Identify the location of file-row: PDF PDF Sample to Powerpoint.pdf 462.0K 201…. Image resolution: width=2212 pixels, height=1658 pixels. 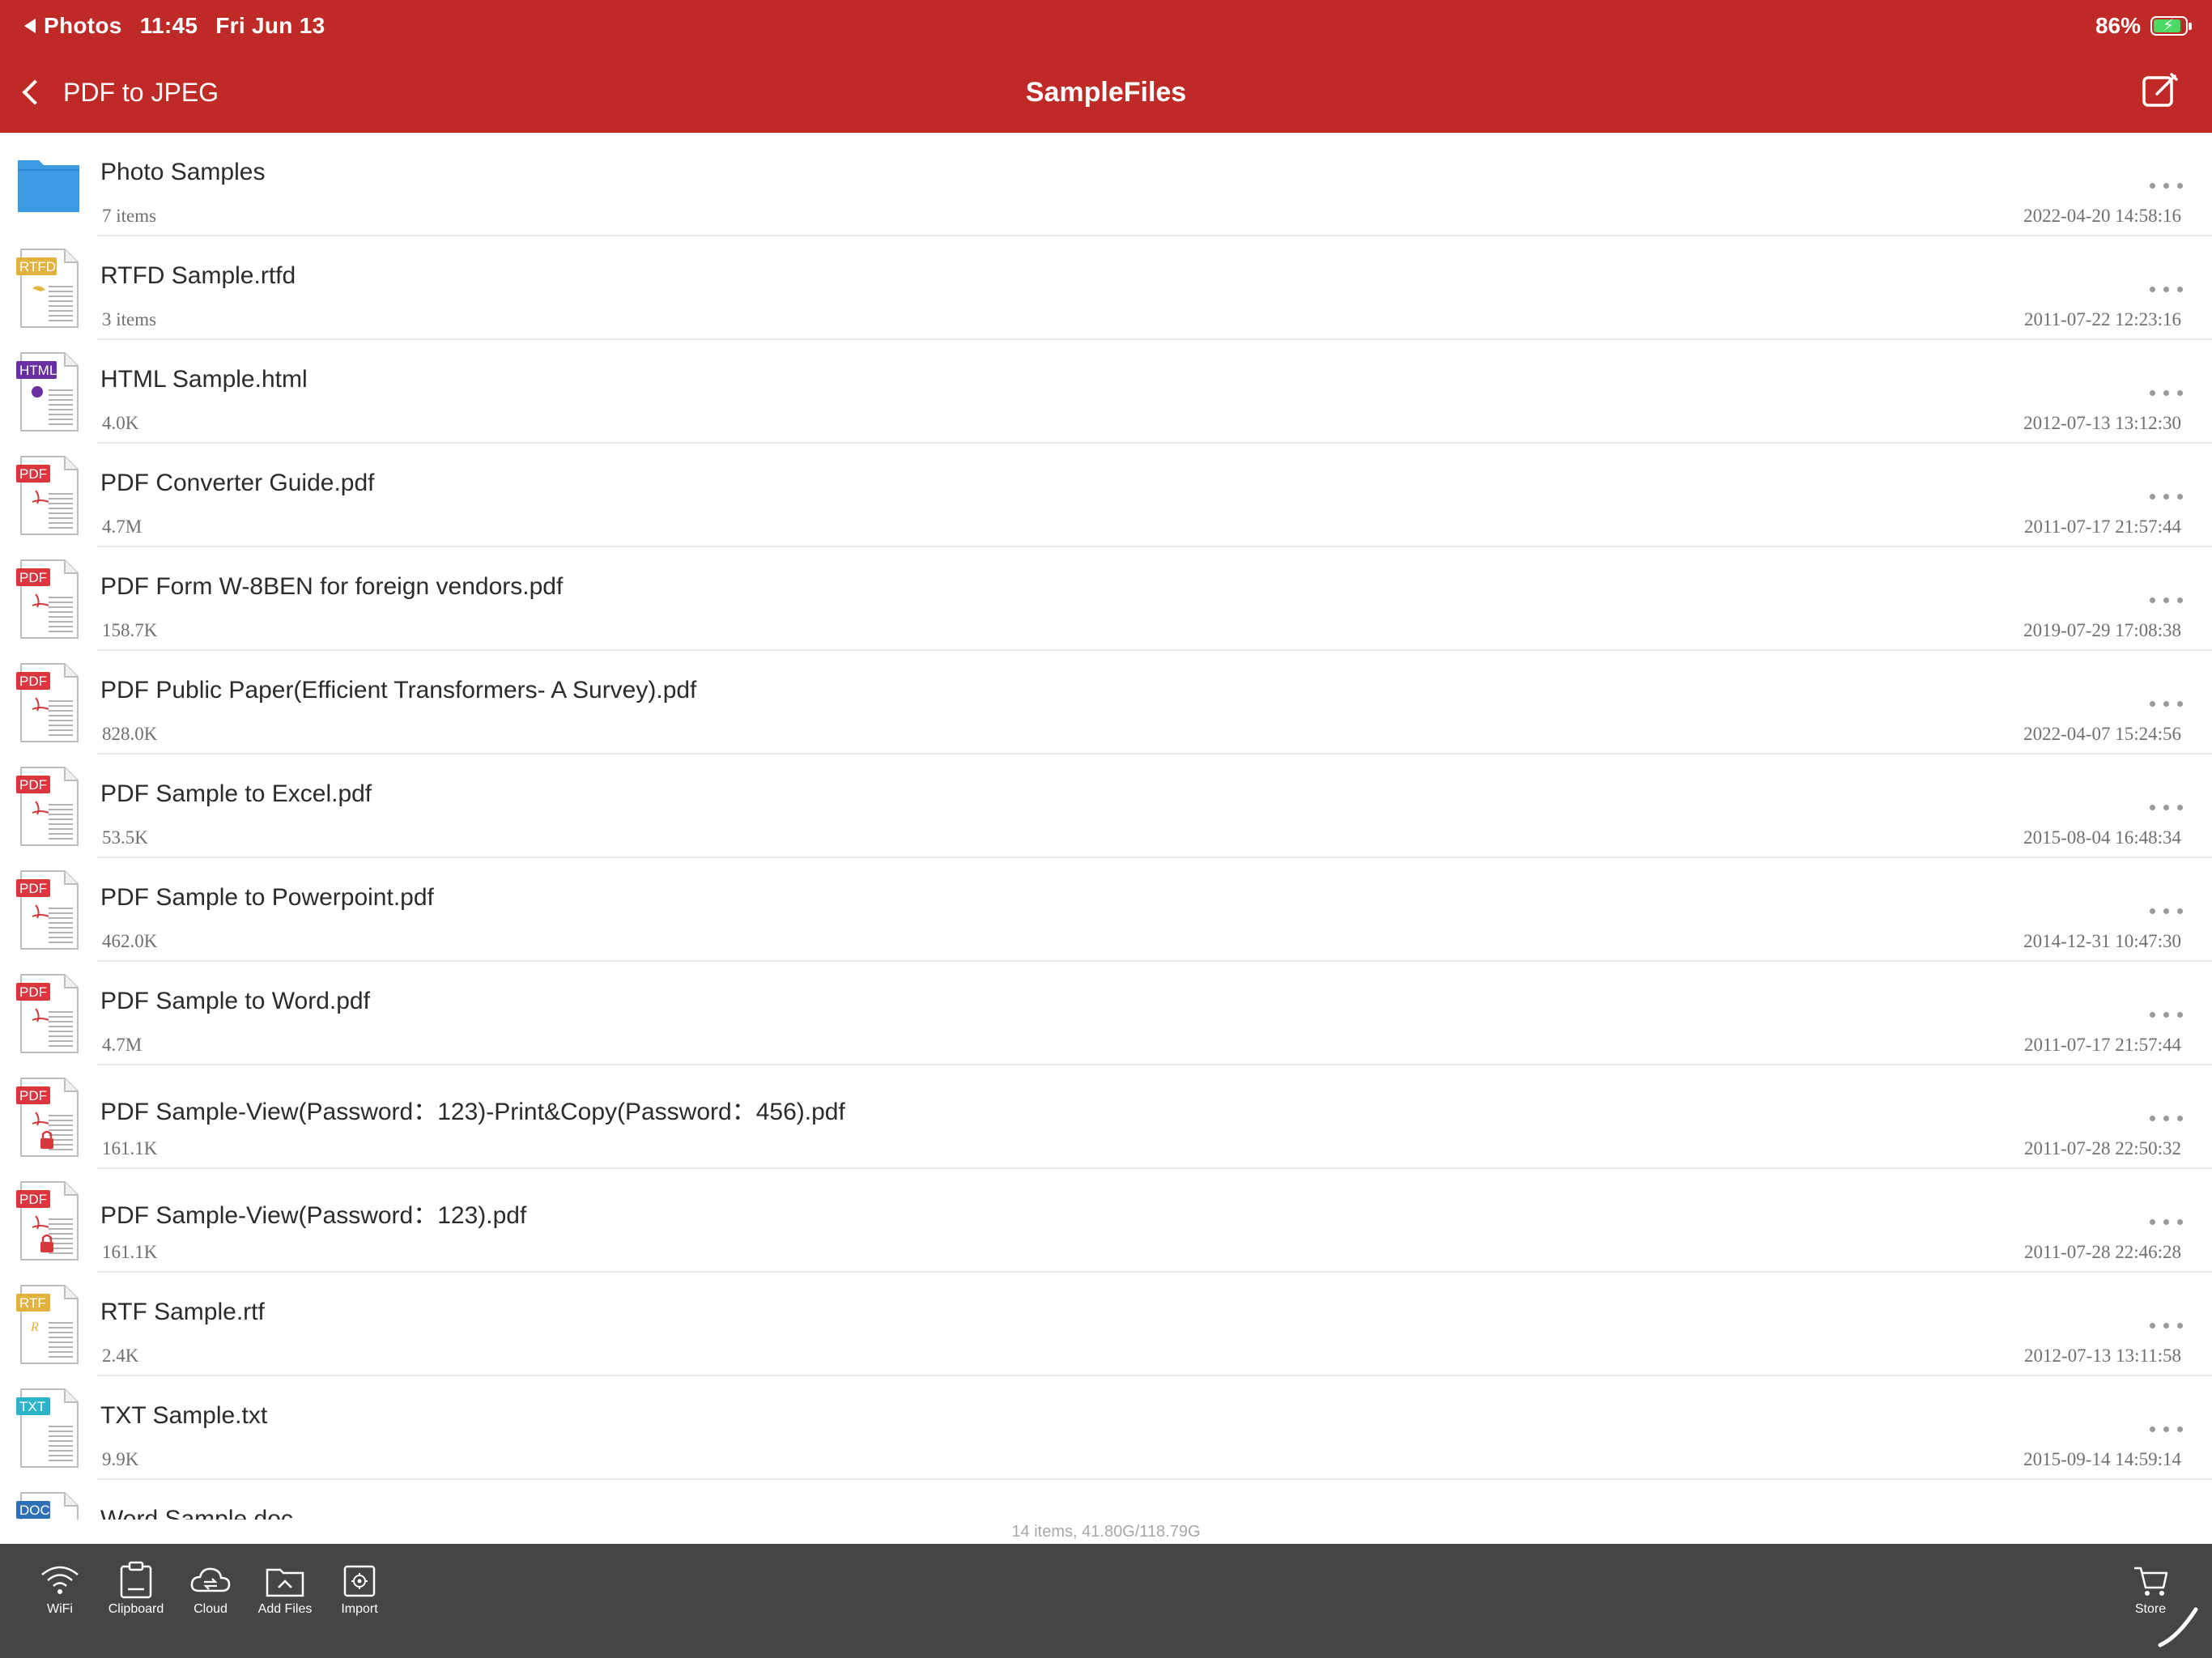
(1106, 910).